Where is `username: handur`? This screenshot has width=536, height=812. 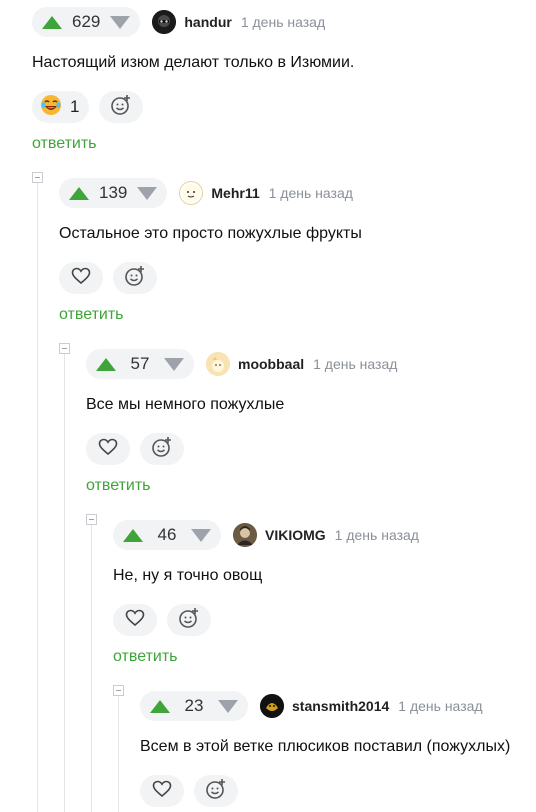 username: handur is located at coordinates (207, 22).